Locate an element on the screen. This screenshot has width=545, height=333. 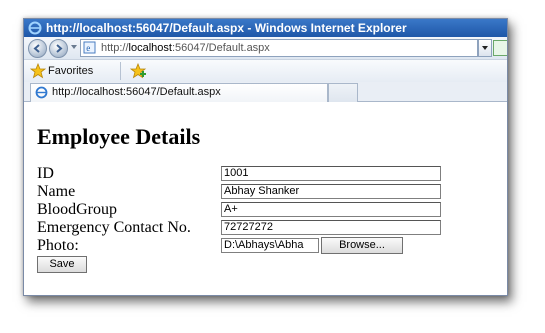
compatibility-icon is located at coordinates (500, 48).